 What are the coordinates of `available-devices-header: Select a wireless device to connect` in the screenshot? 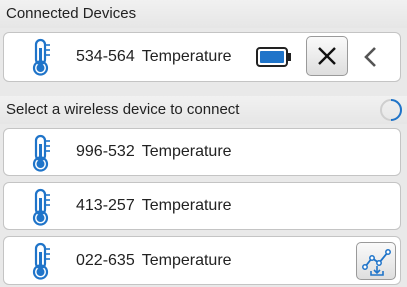 It's located at (203, 110).